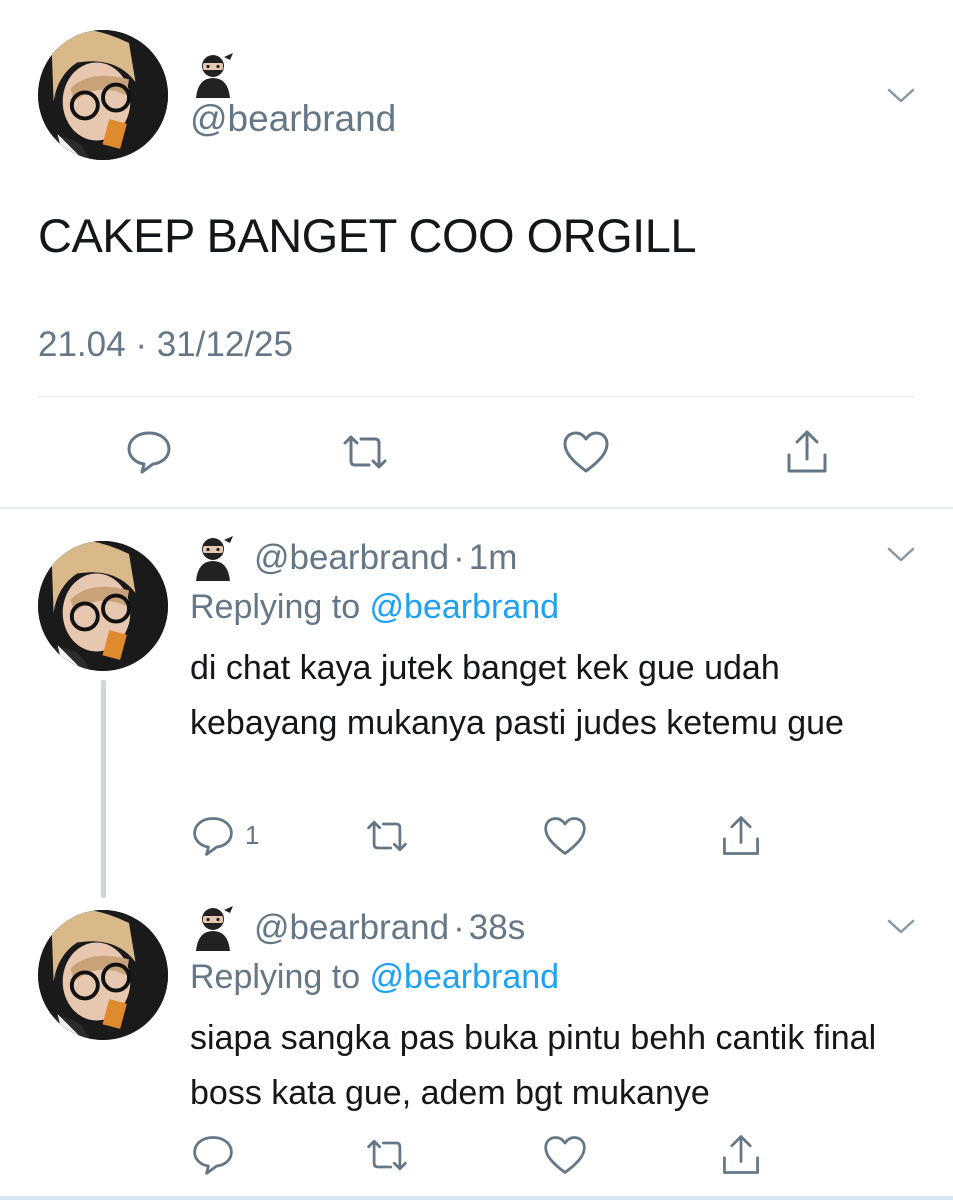 This screenshot has width=953, height=1200. Describe the element at coordinates (367, 235) in the screenshot. I see `tweet-text: CAKEP BANGET COO ORGILL` at that location.